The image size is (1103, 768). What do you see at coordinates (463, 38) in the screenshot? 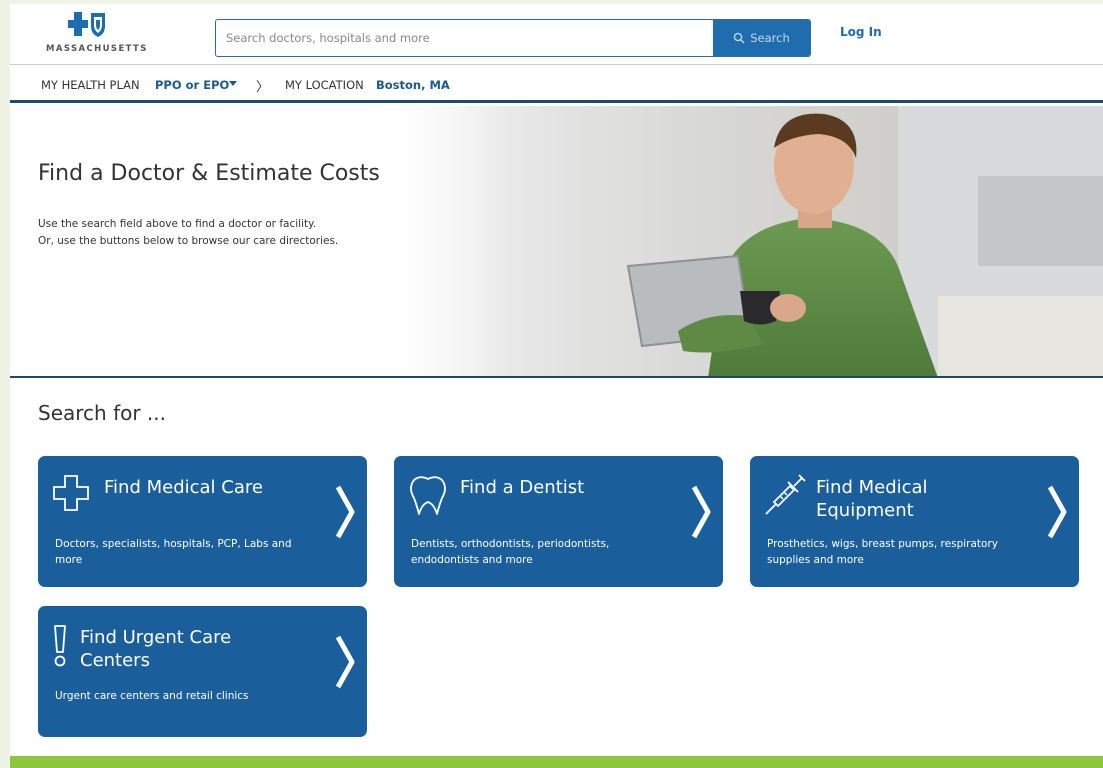
I see `search-input` at bounding box center [463, 38].